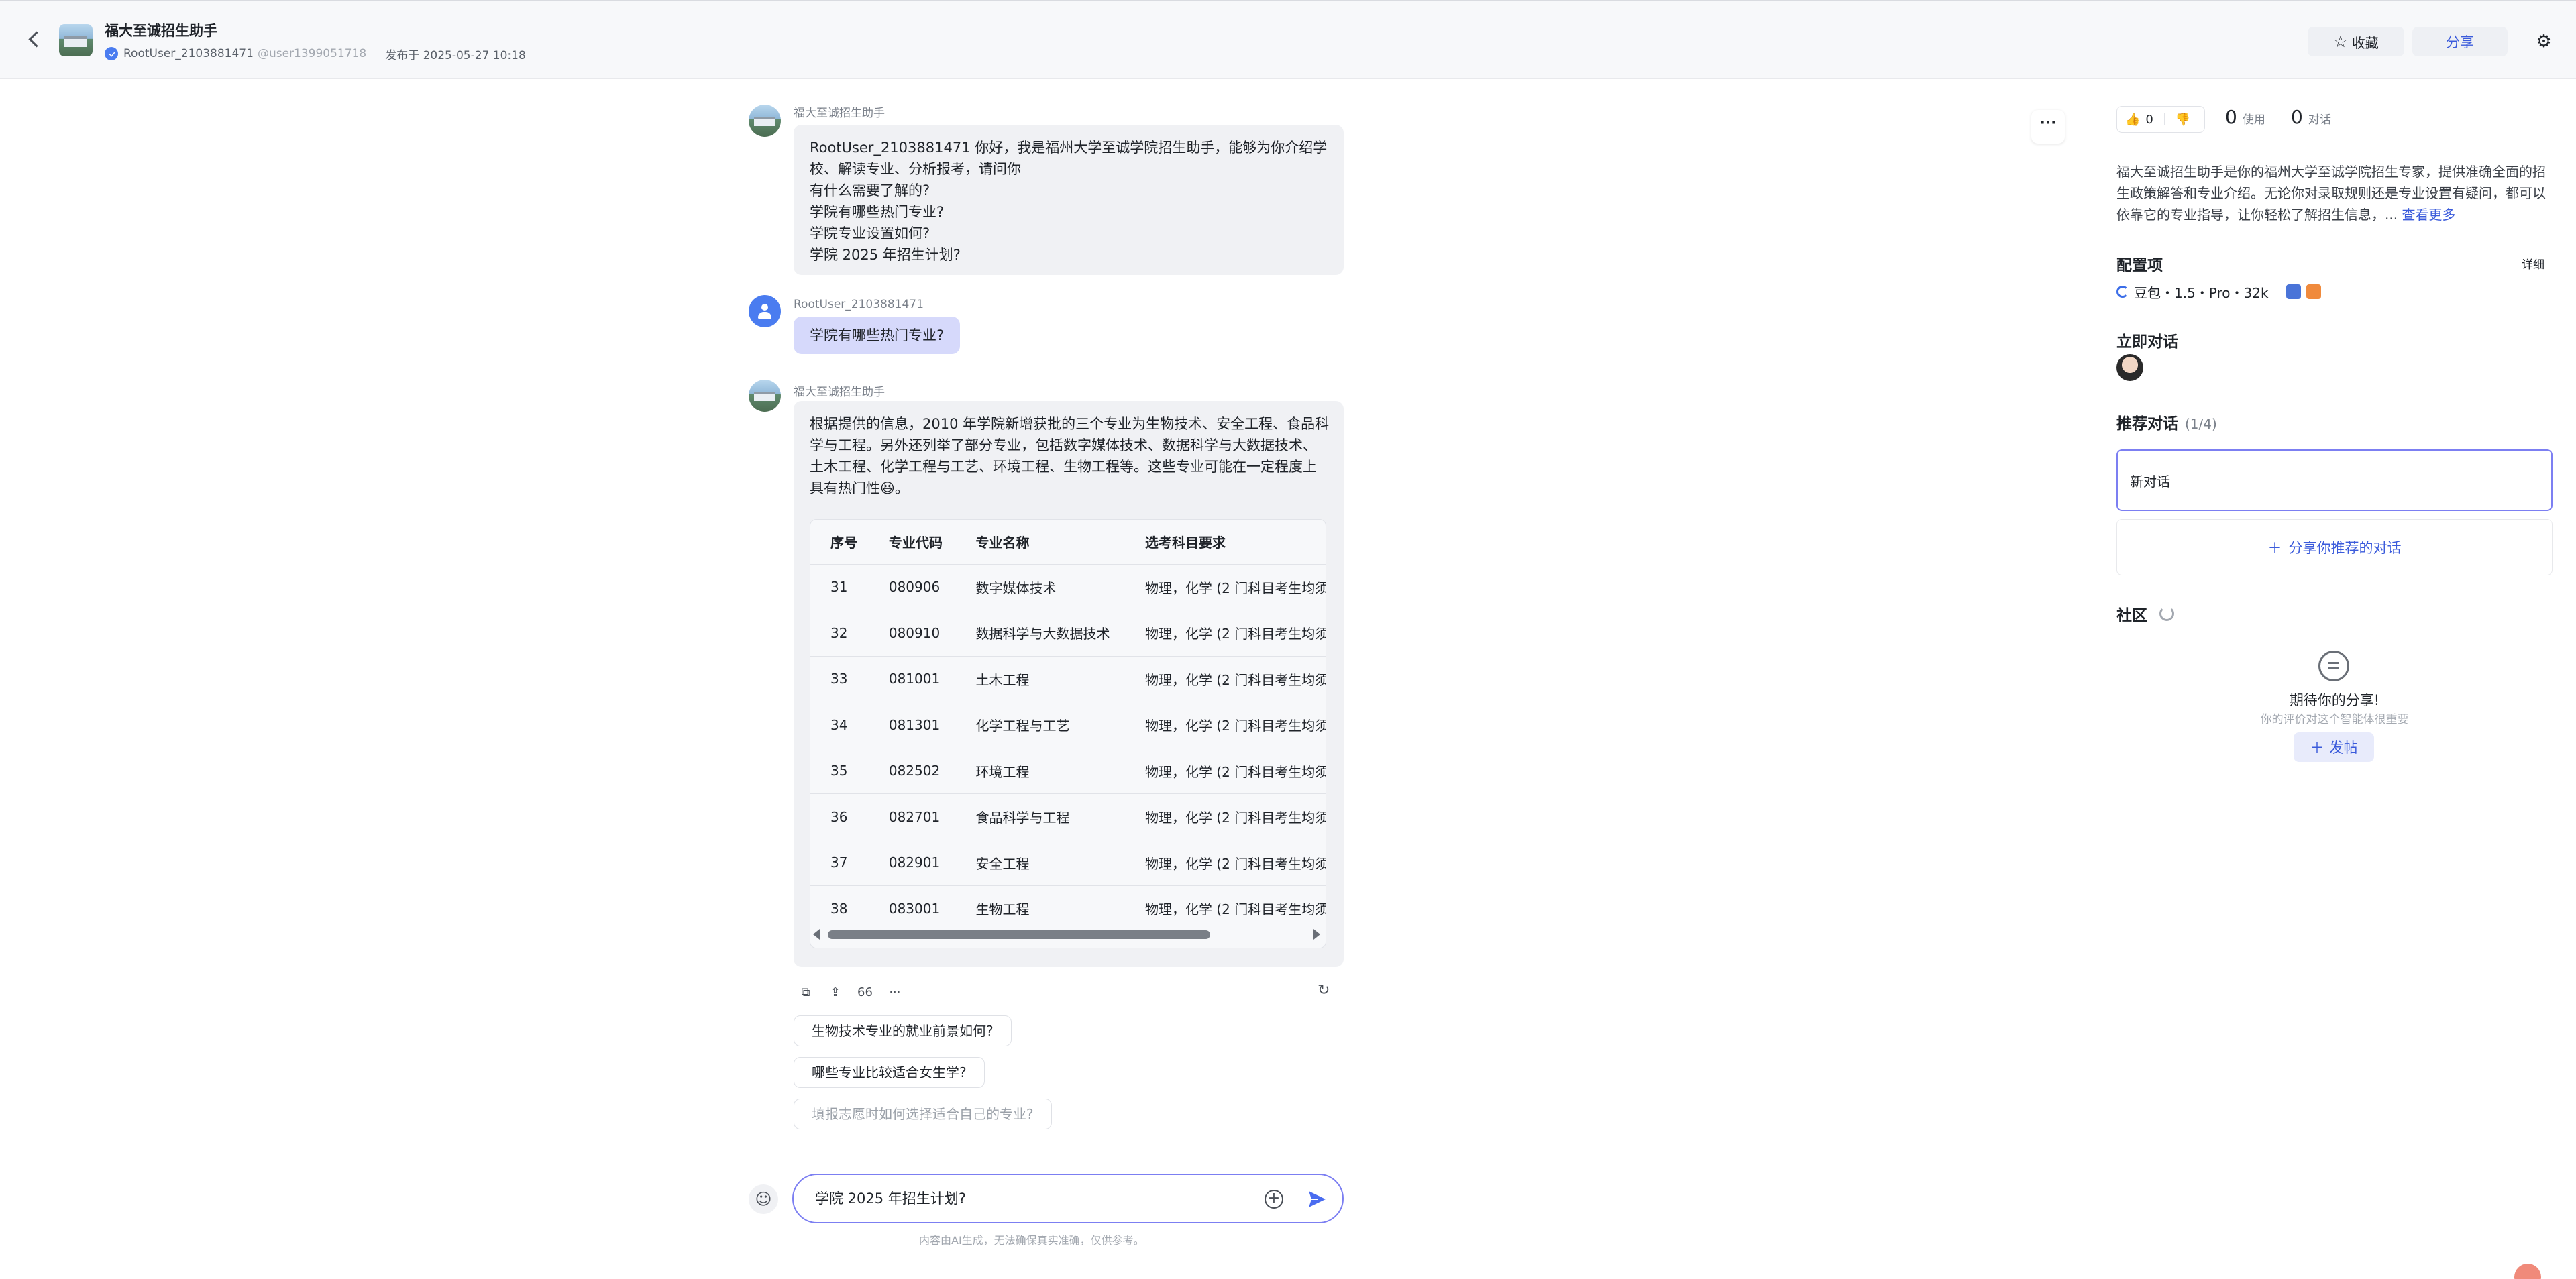 This screenshot has height=1279, width=2576. What do you see at coordinates (1029, 1198) in the screenshot?
I see `chat-input` at bounding box center [1029, 1198].